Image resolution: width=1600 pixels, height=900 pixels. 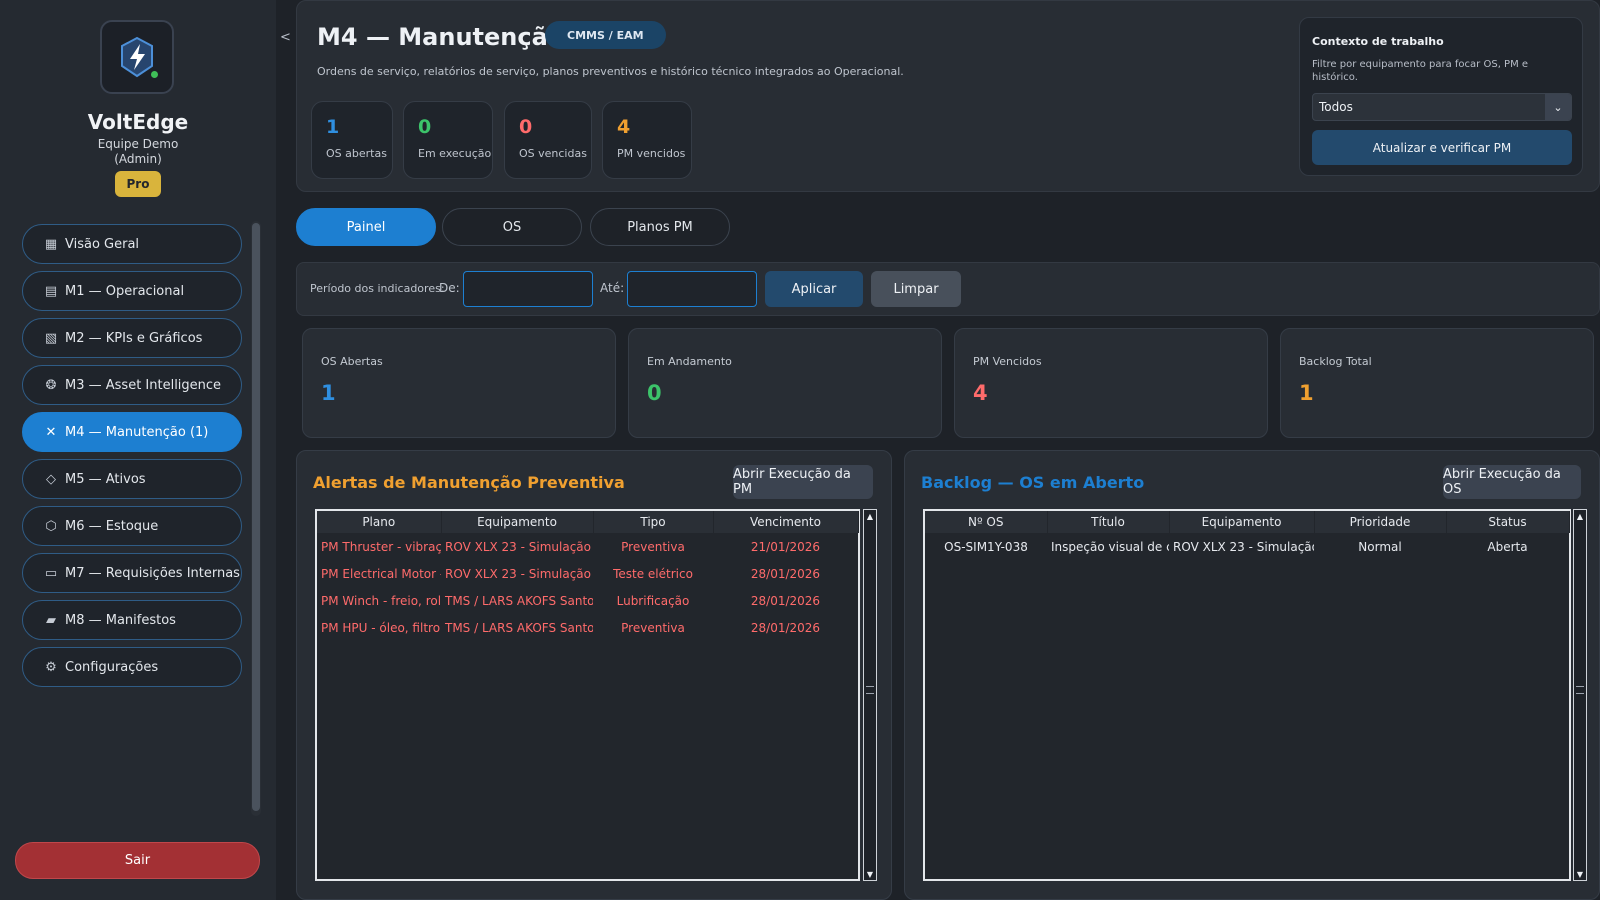 What do you see at coordinates (125, 291) in the screenshot?
I see `nav-label: M1 — Operacional` at bounding box center [125, 291].